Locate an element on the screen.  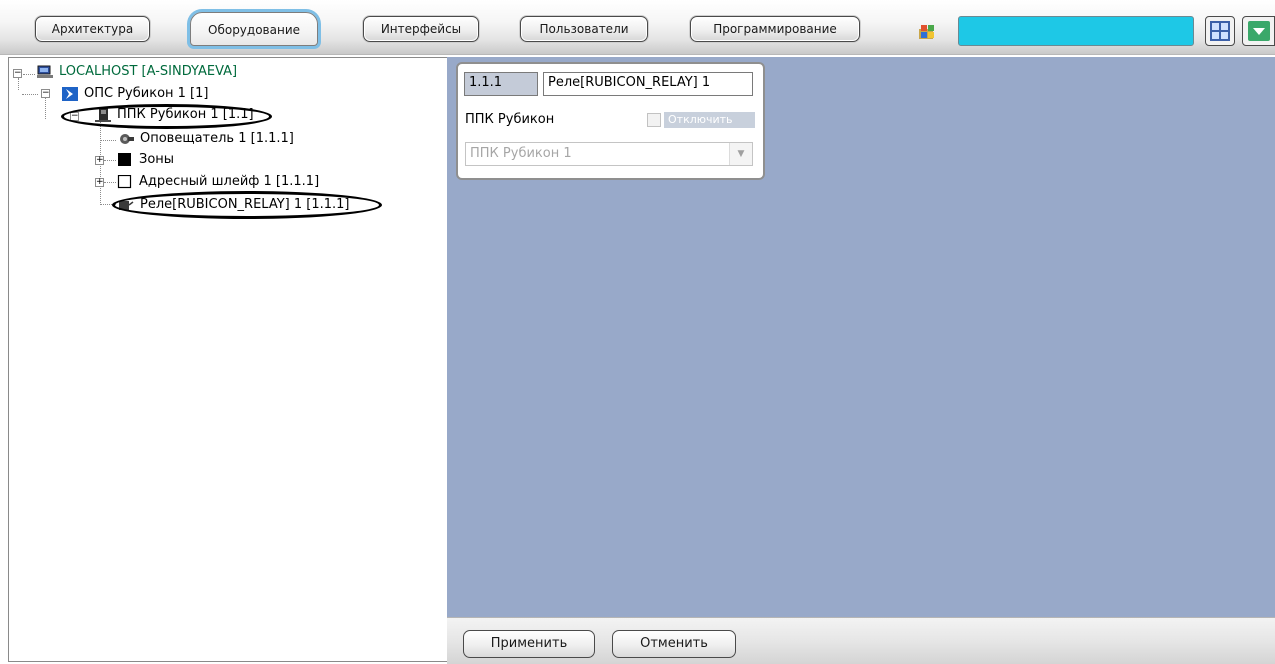
chevron-down-icon is located at coordinates (1259, 31).